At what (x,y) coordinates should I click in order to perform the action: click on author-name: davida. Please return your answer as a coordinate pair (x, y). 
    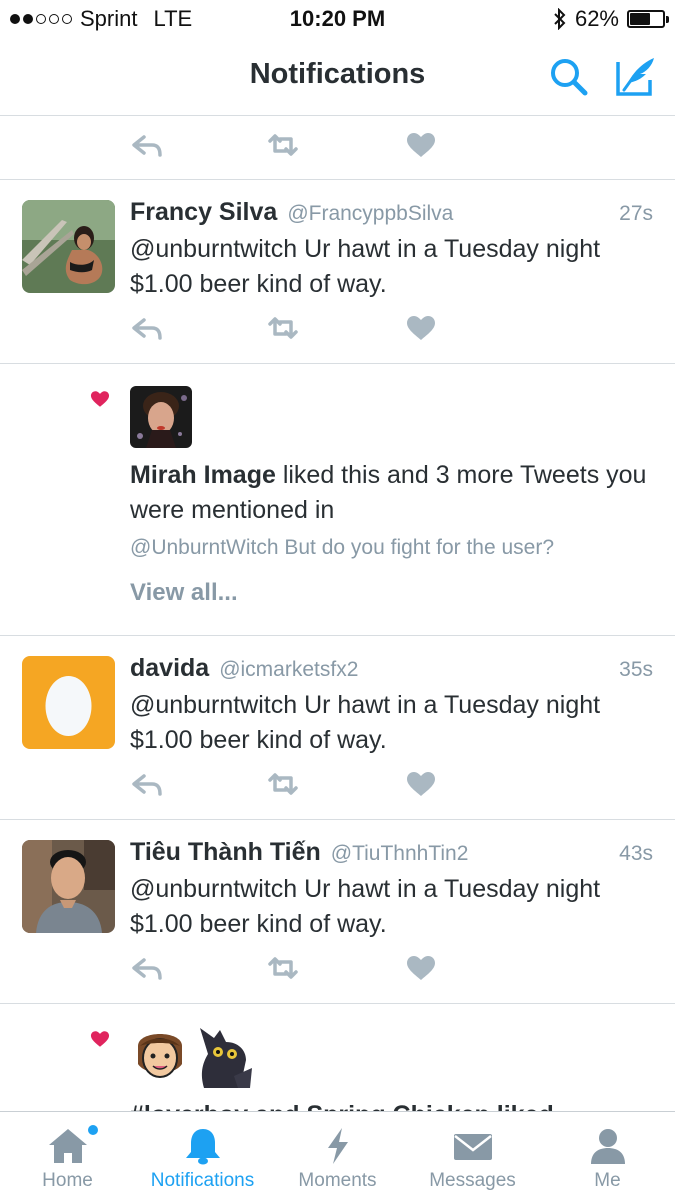
    Looking at the image, I should click on (169, 668).